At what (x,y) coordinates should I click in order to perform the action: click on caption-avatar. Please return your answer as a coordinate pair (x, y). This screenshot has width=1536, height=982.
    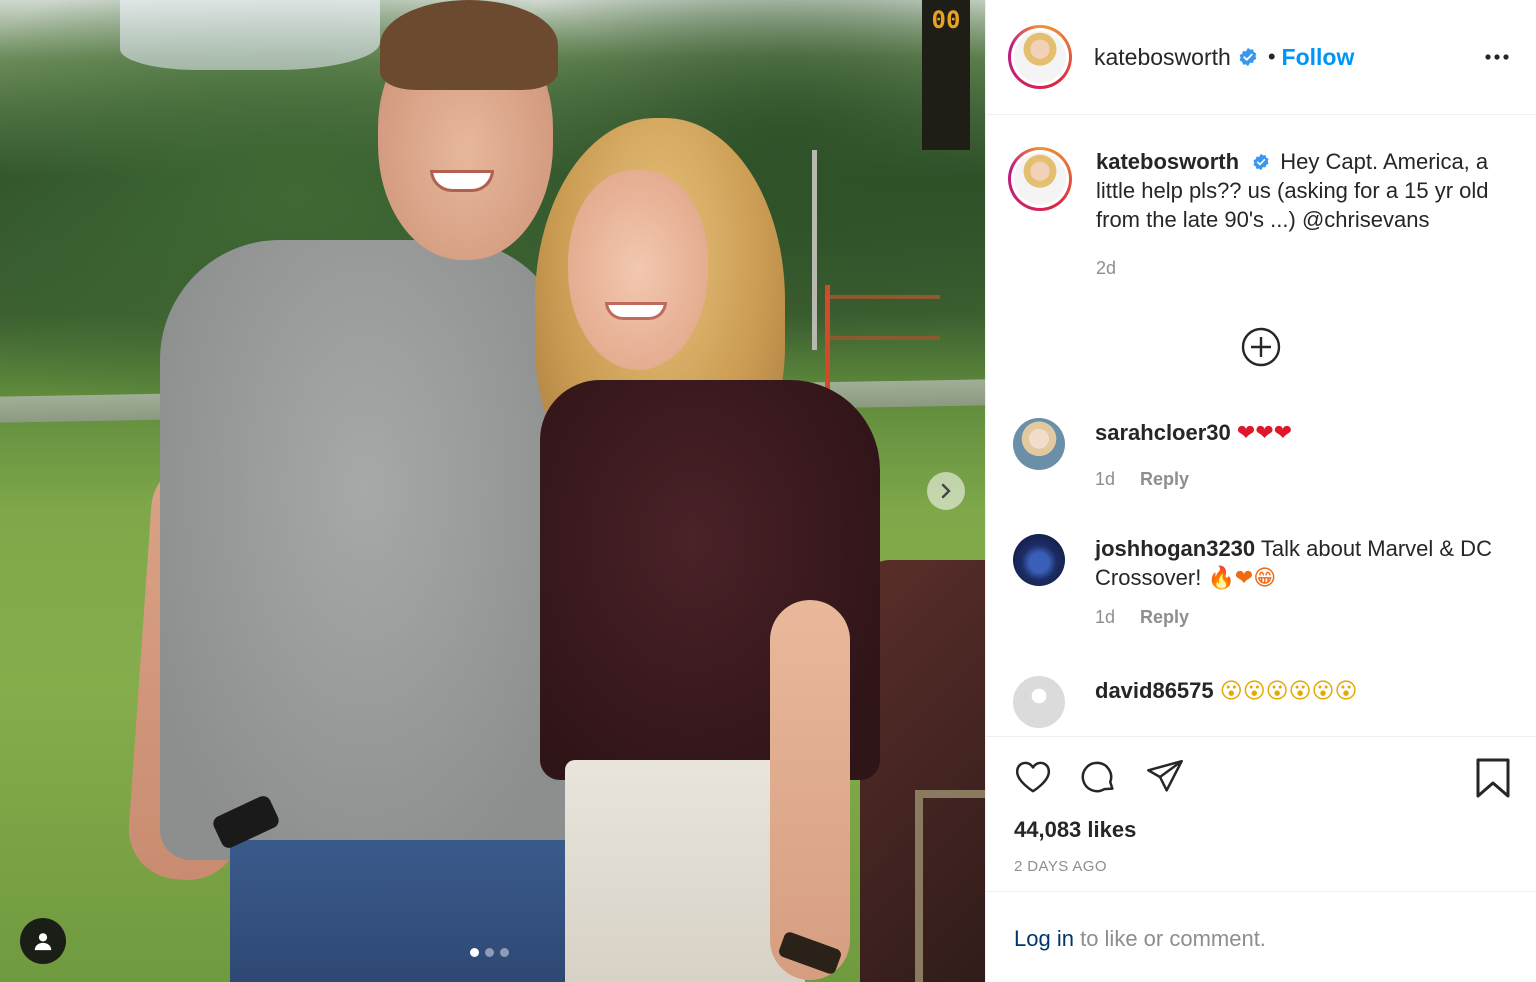
    Looking at the image, I should click on (1040, 179).